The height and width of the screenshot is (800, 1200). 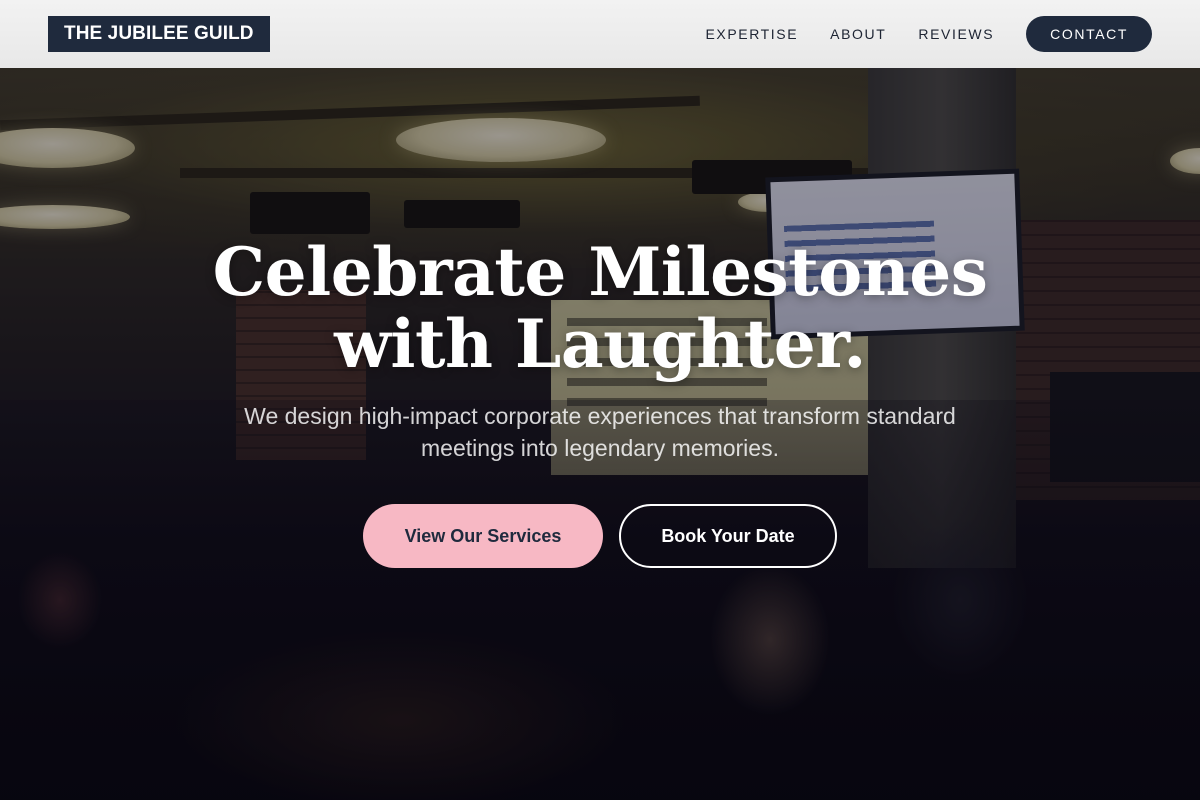 What do you see at coordinates (600, 272) in the screenshot?
I see `hero-headline-line-1: Celebrate Milestones` at bounding box center [600, 272].